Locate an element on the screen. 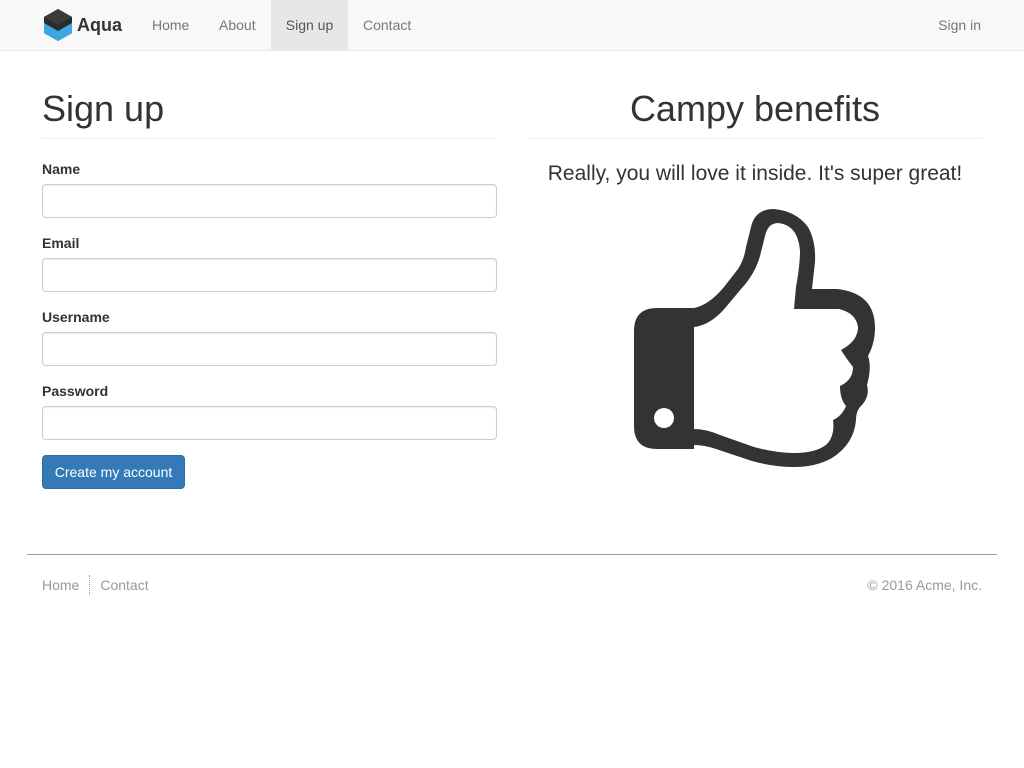 The height and width of the screenshot is (768, 1024). email-field is located at coordinates (269, 275).